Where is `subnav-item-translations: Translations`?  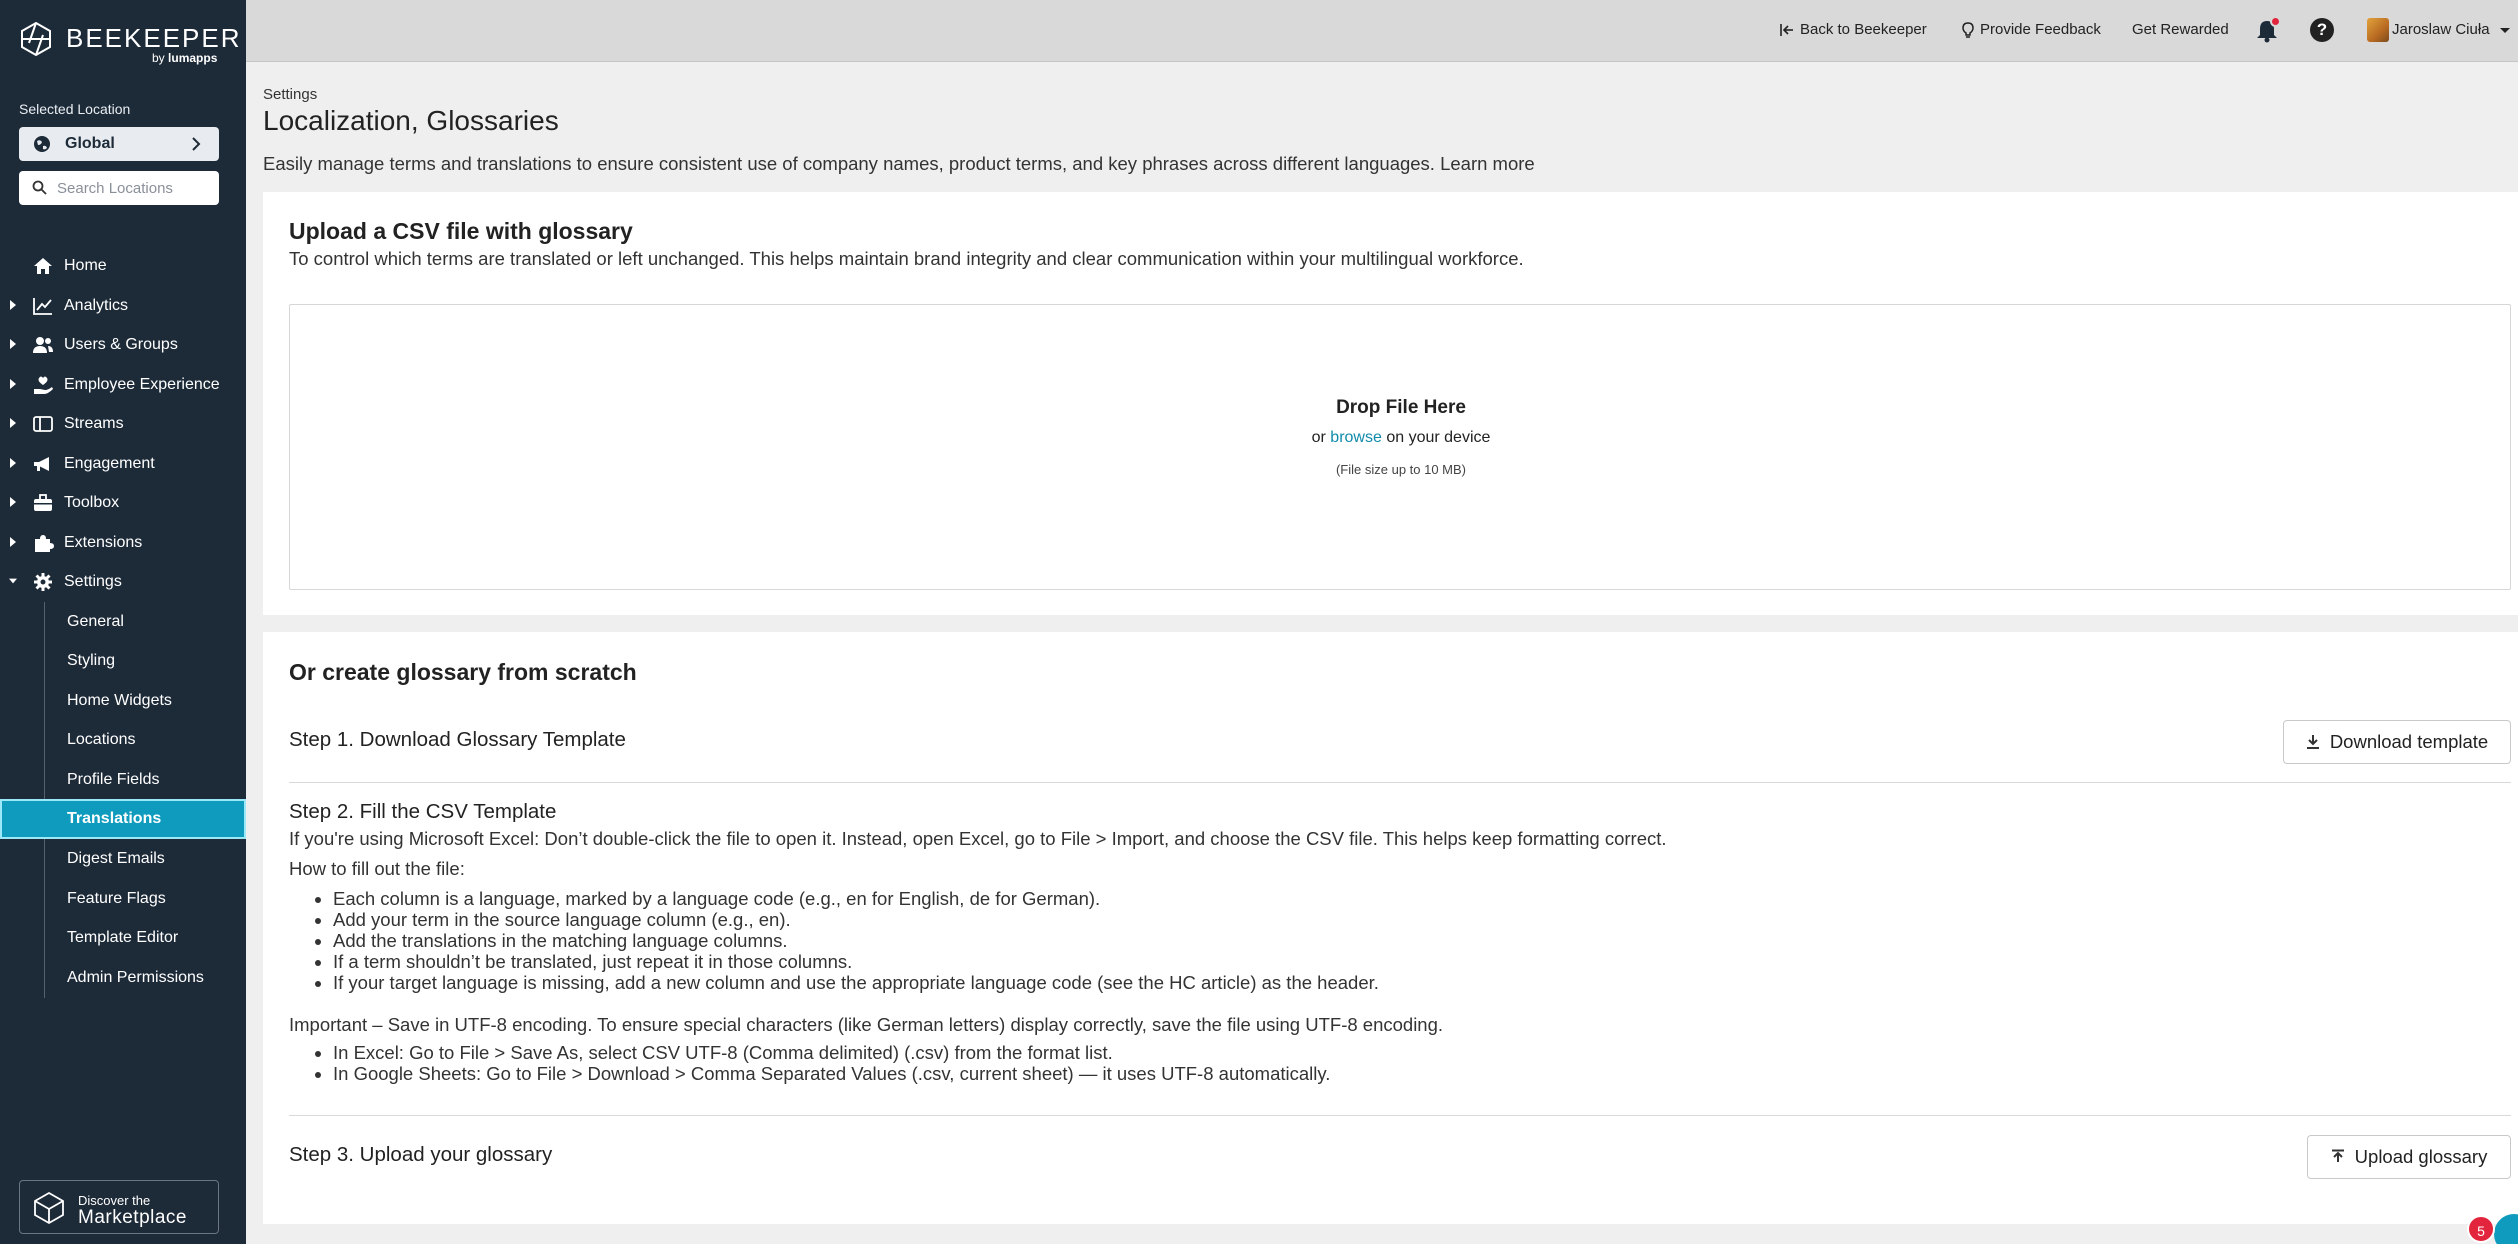
subnav-item-translations: Translations is located at coordinates (123, 819).